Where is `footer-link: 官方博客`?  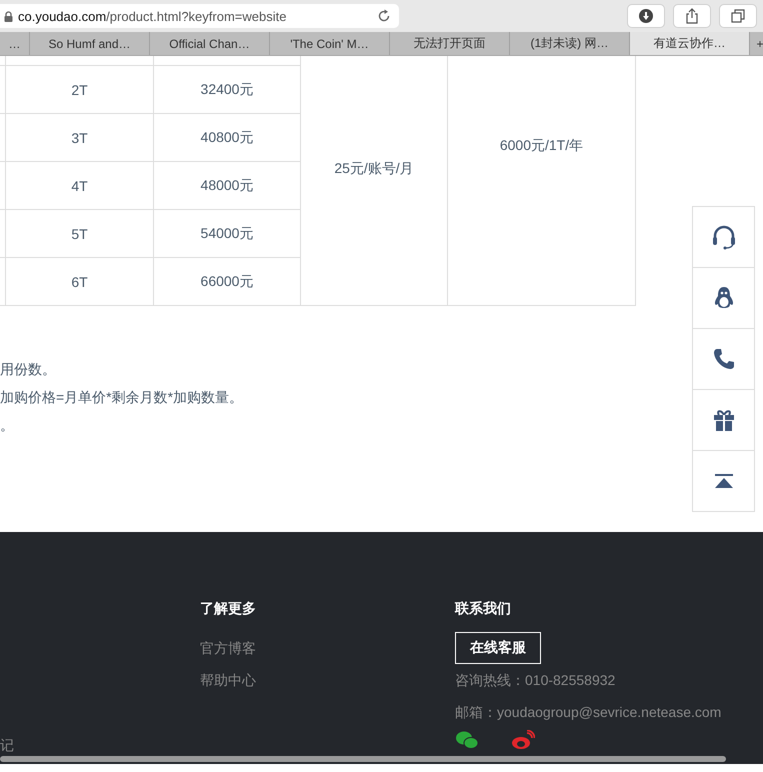
footer-link: 官方博客 is located at coordinates (228, 648).